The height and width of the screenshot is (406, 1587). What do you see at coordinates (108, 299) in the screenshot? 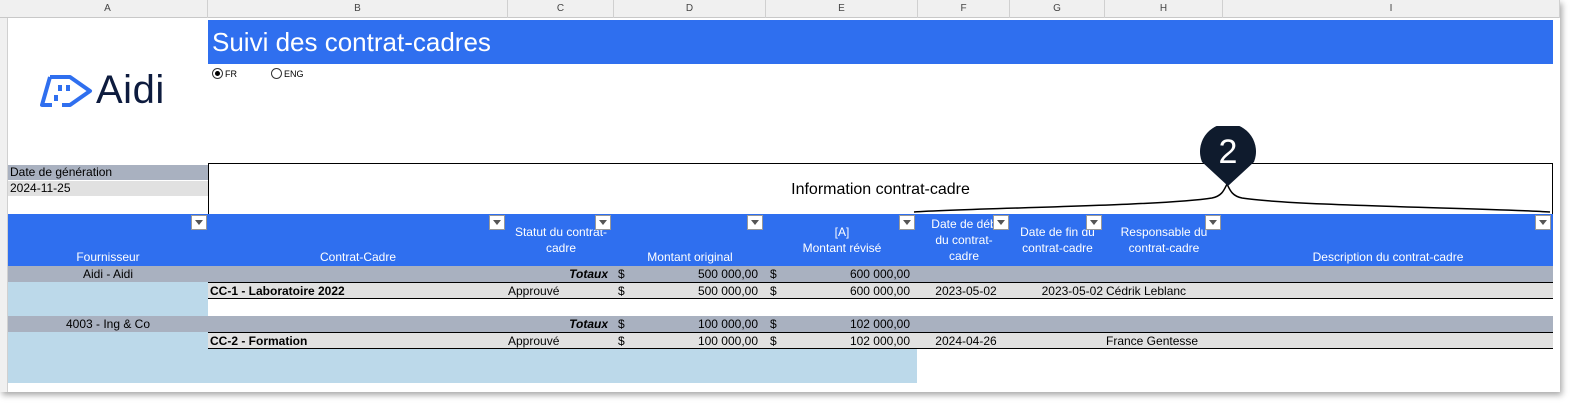
I see `supplier-group-fill` at bounding box center [108, 299].